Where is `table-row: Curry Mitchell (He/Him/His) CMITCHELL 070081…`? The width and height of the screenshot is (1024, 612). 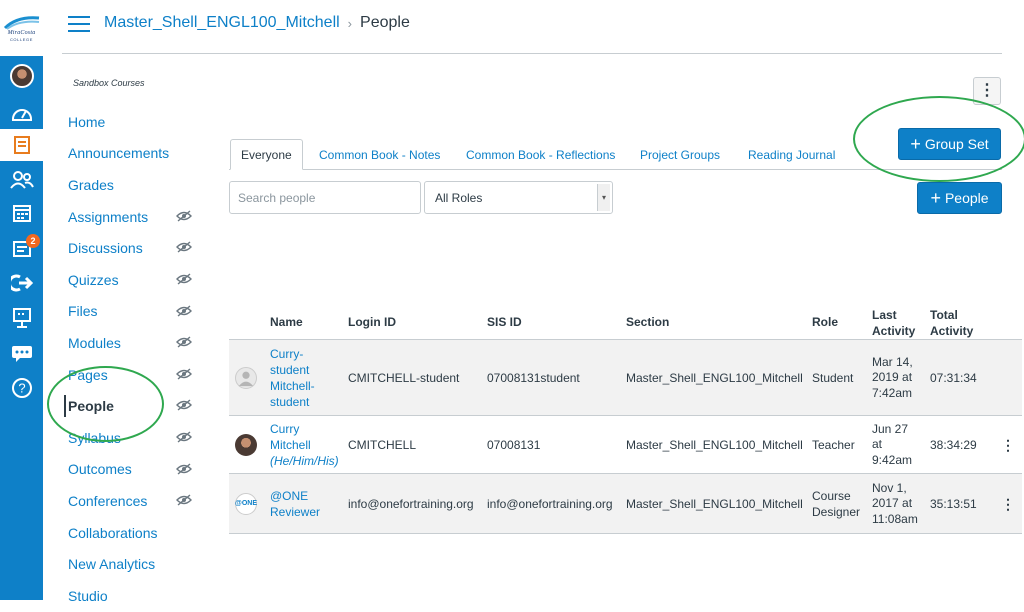
table-row: Curry Mitchell (He/Him/His) CMITCHELL 070081… is located at coordinates (625, 445).